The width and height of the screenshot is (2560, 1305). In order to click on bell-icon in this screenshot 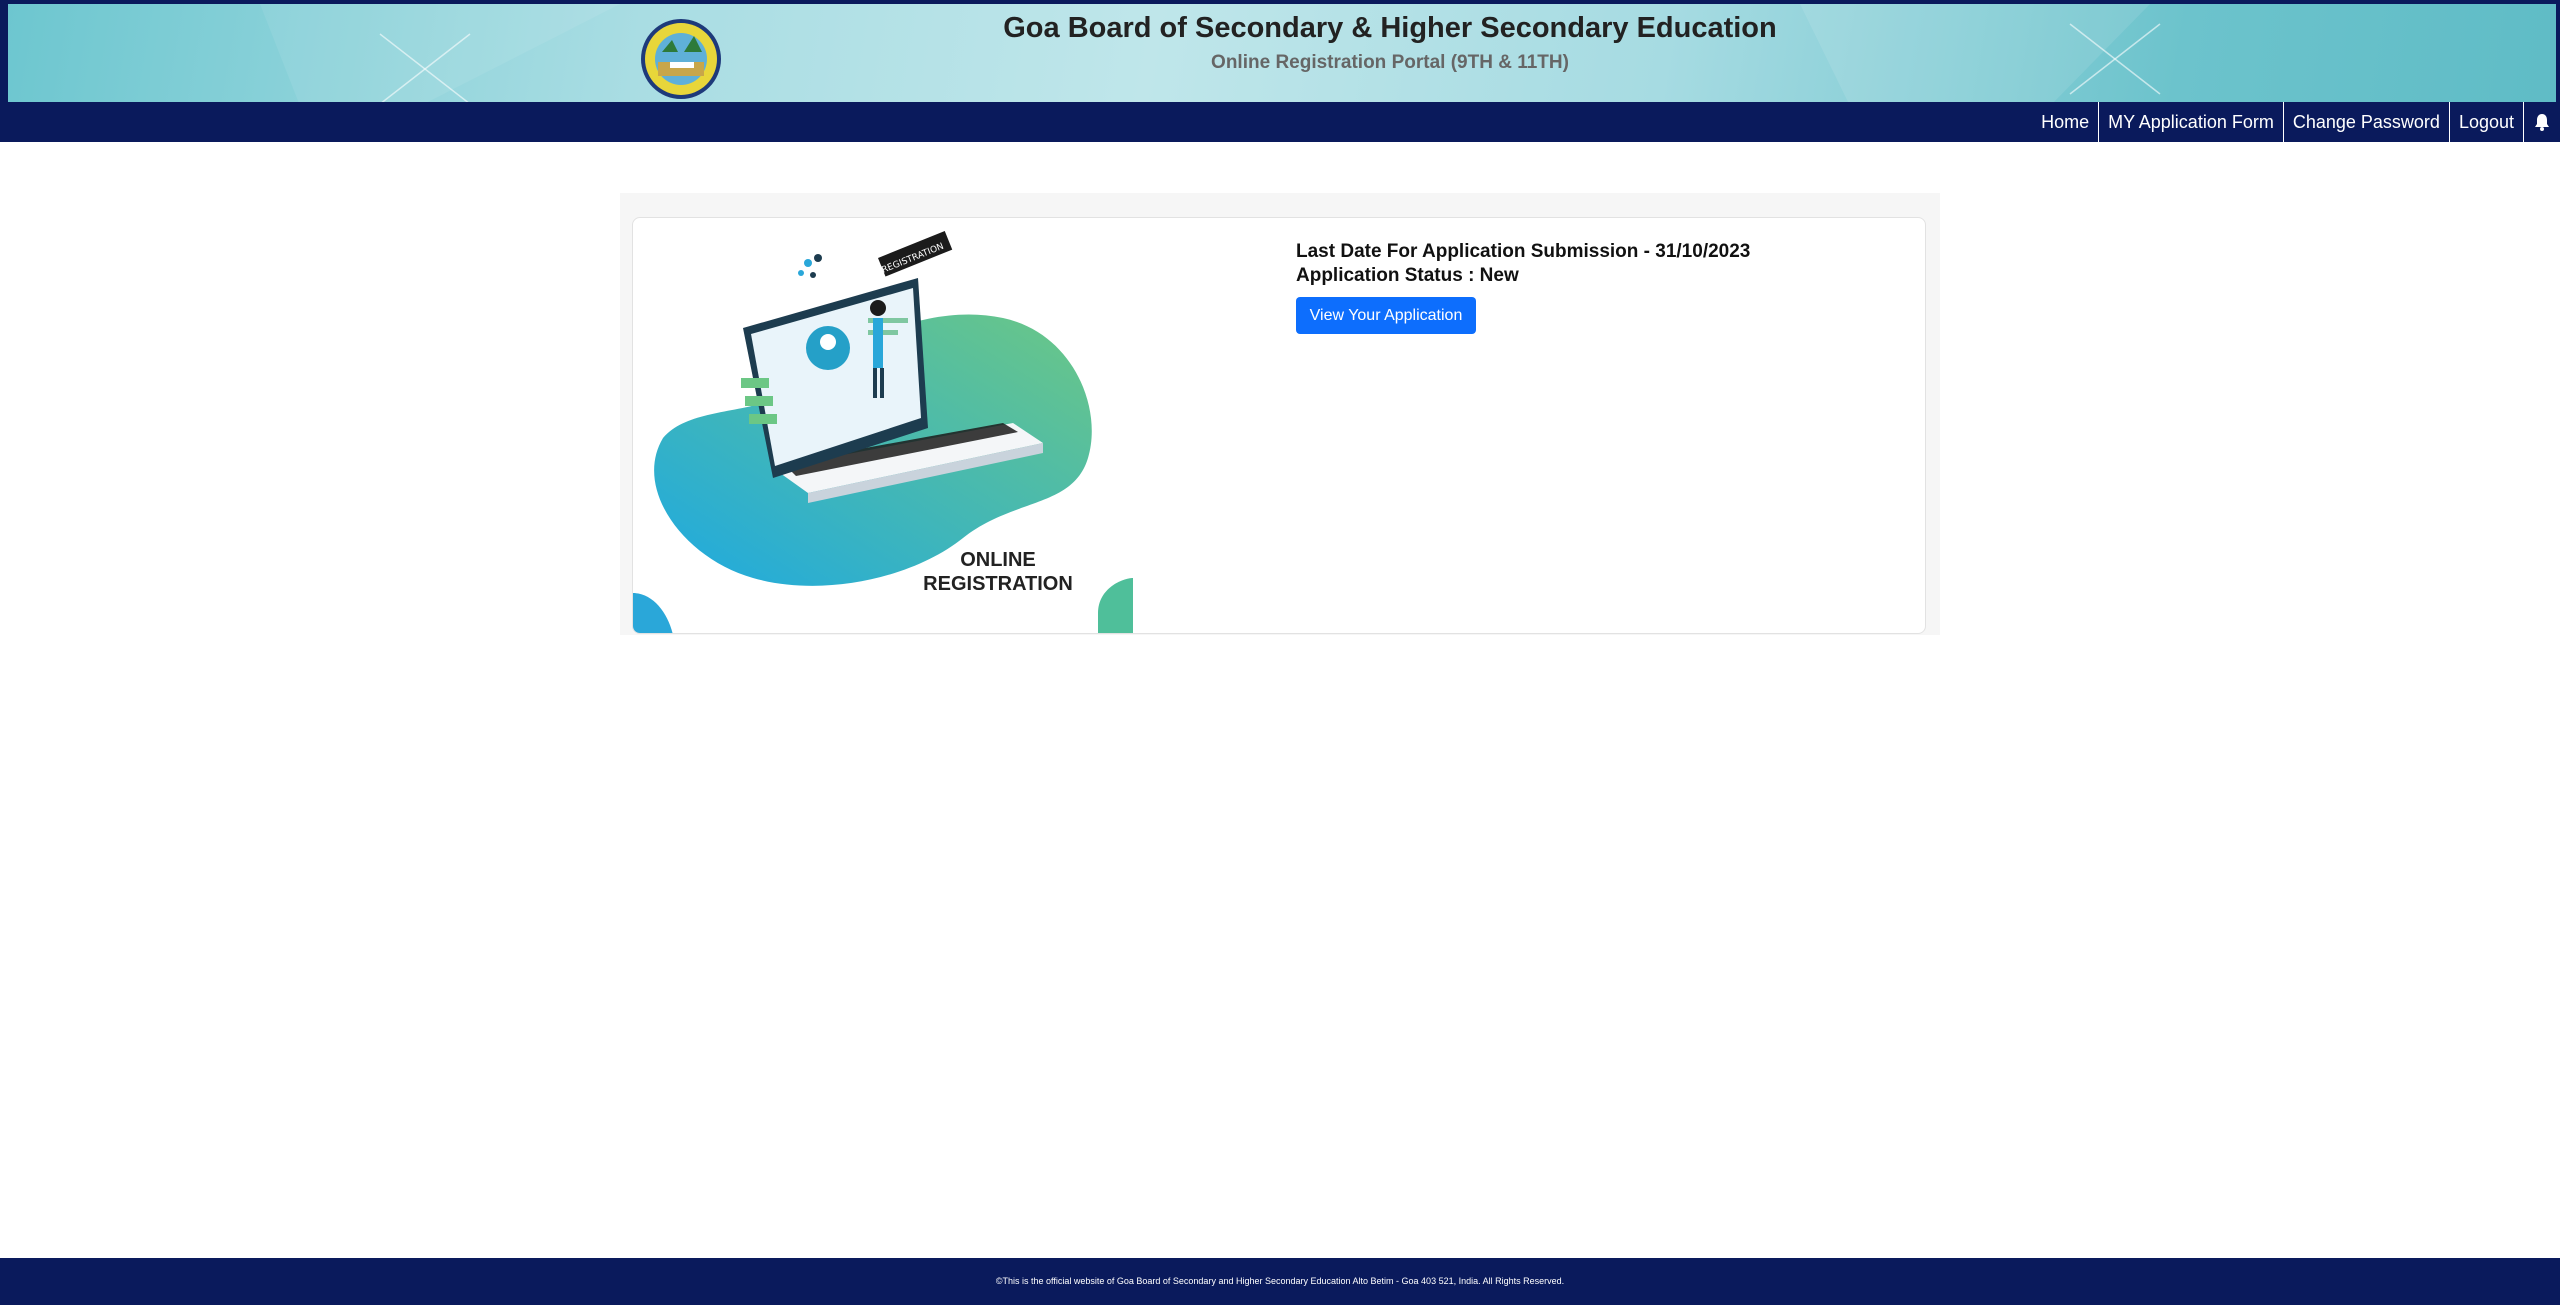, I will do `click(2542, 122)`.